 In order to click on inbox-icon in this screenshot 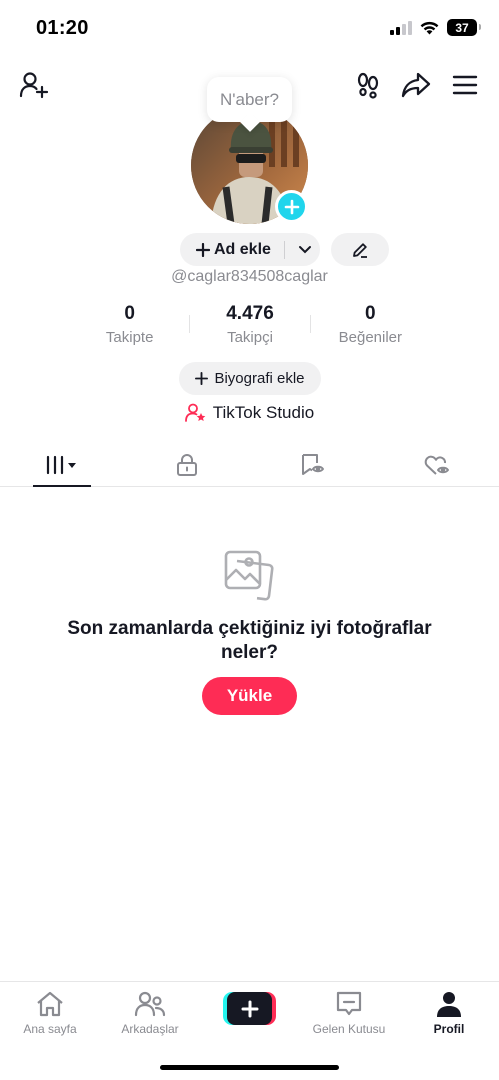, I will do `click(349, 1004)`.